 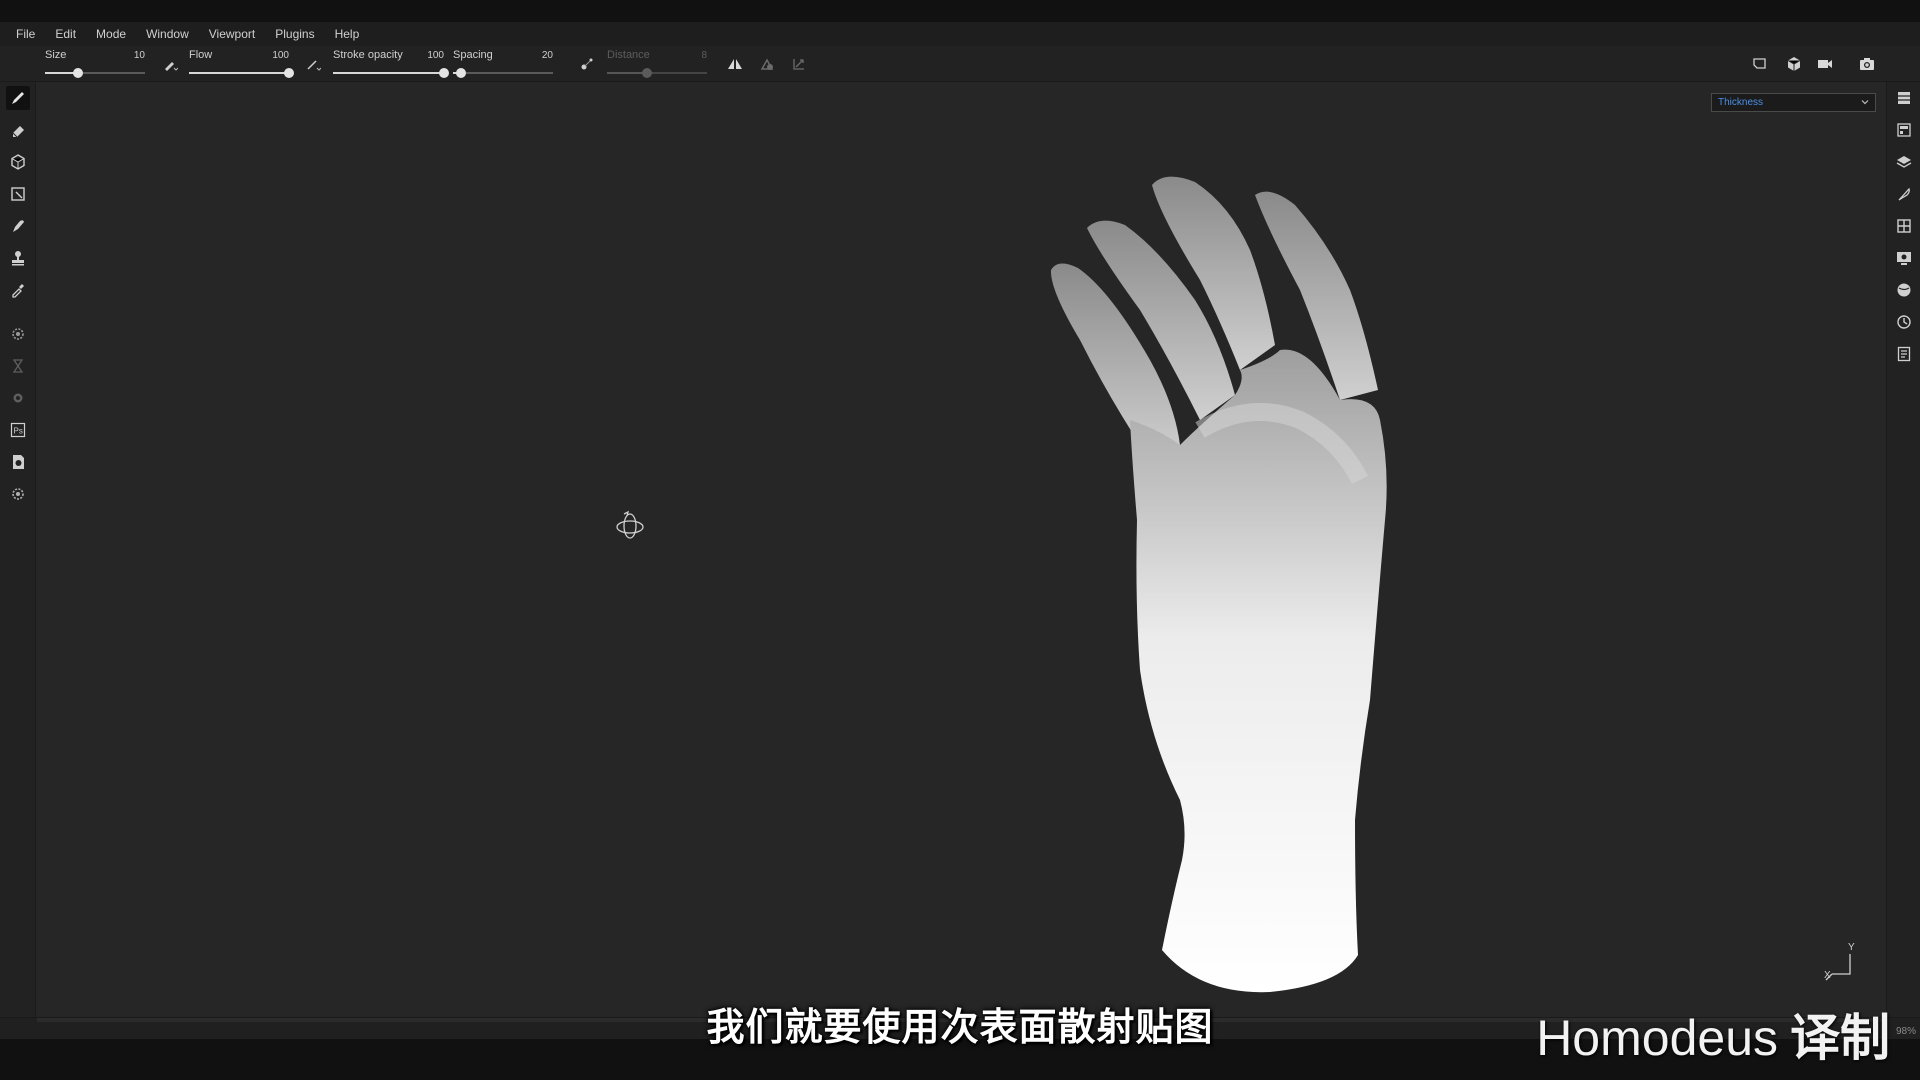 I want to click on clone-stamp-tool, so click(x=18, y=258).